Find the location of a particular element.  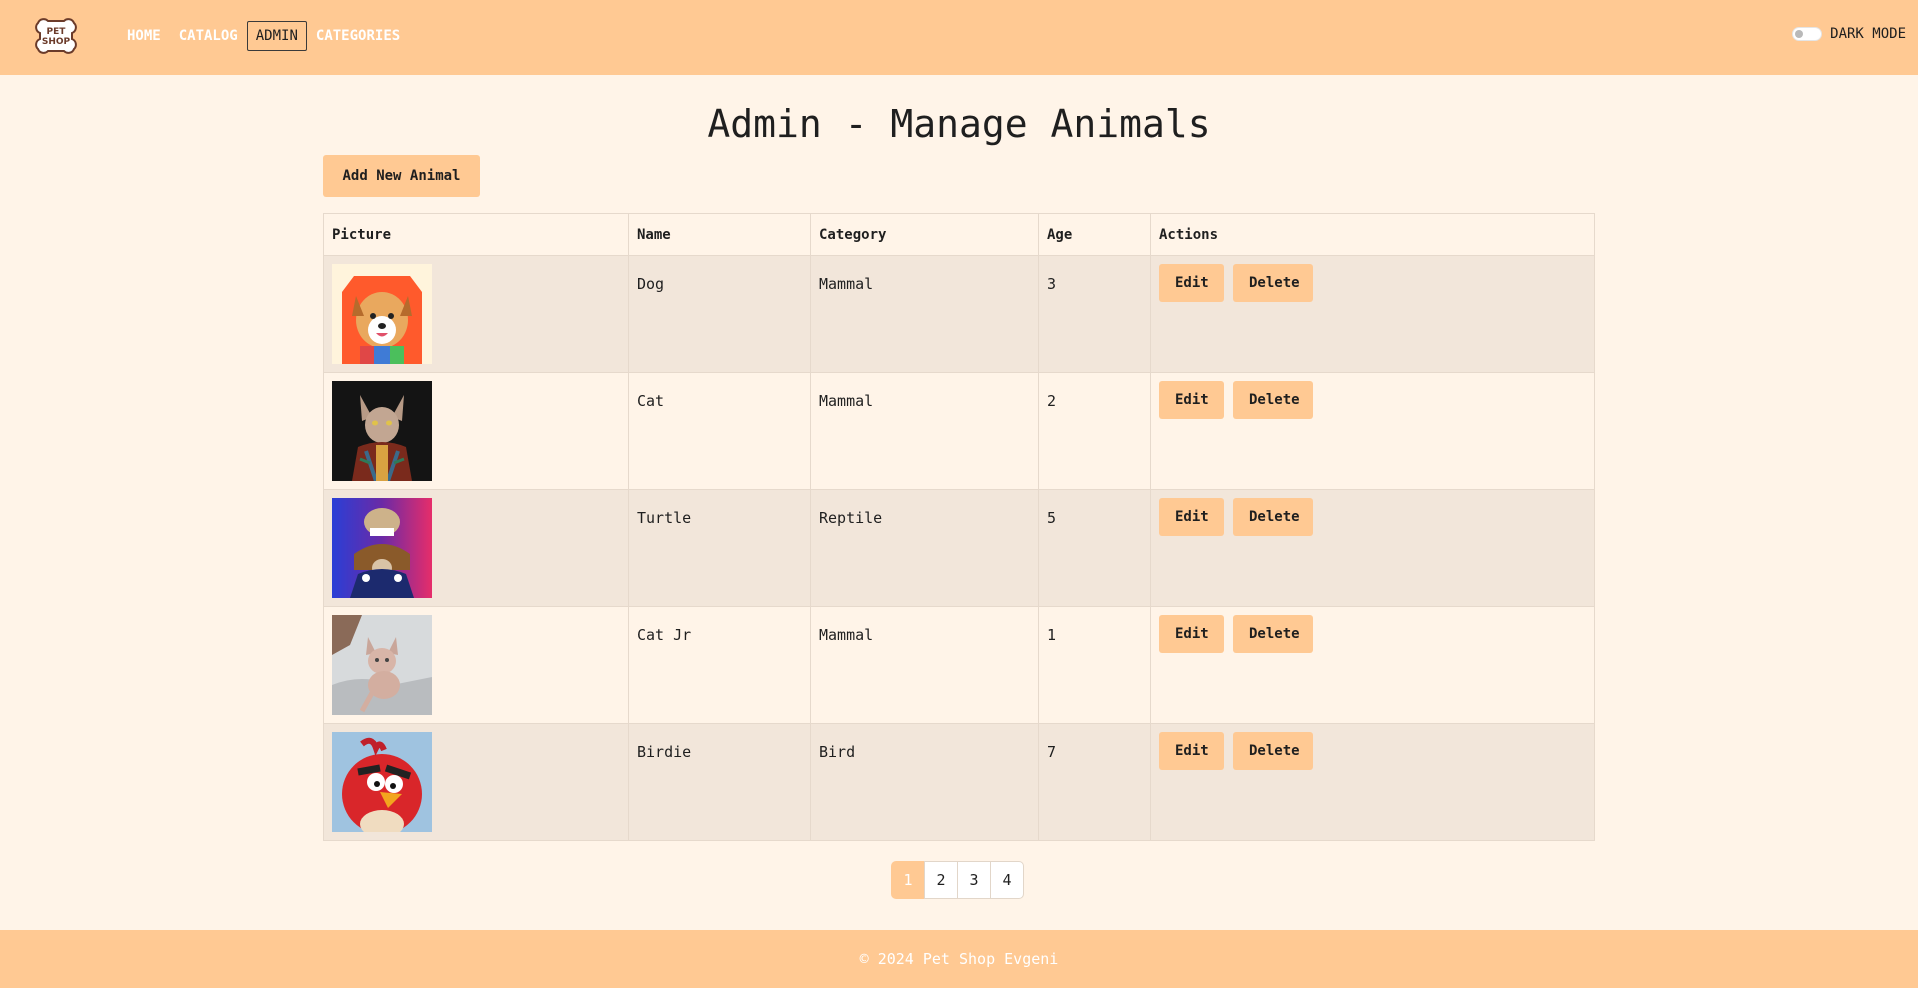

name-cell: Birdie is located at coordinates (719, 782).